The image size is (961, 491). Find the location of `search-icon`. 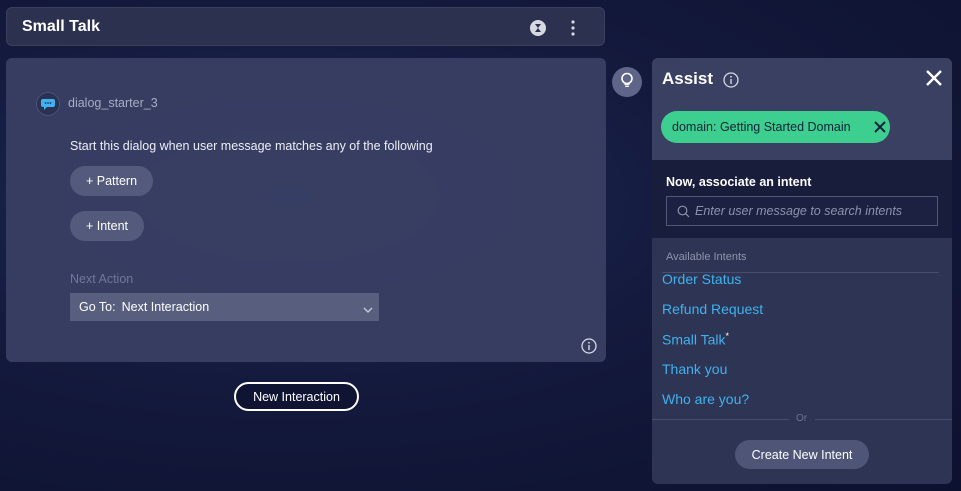

search-icon is located at coordinates (683, 211).